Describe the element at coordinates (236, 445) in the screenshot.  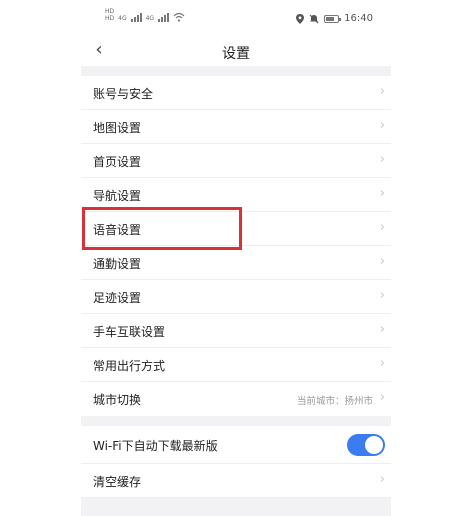
I see `settings-item-wifi-download: Wi-Fi下自动下载最新版` at that location.